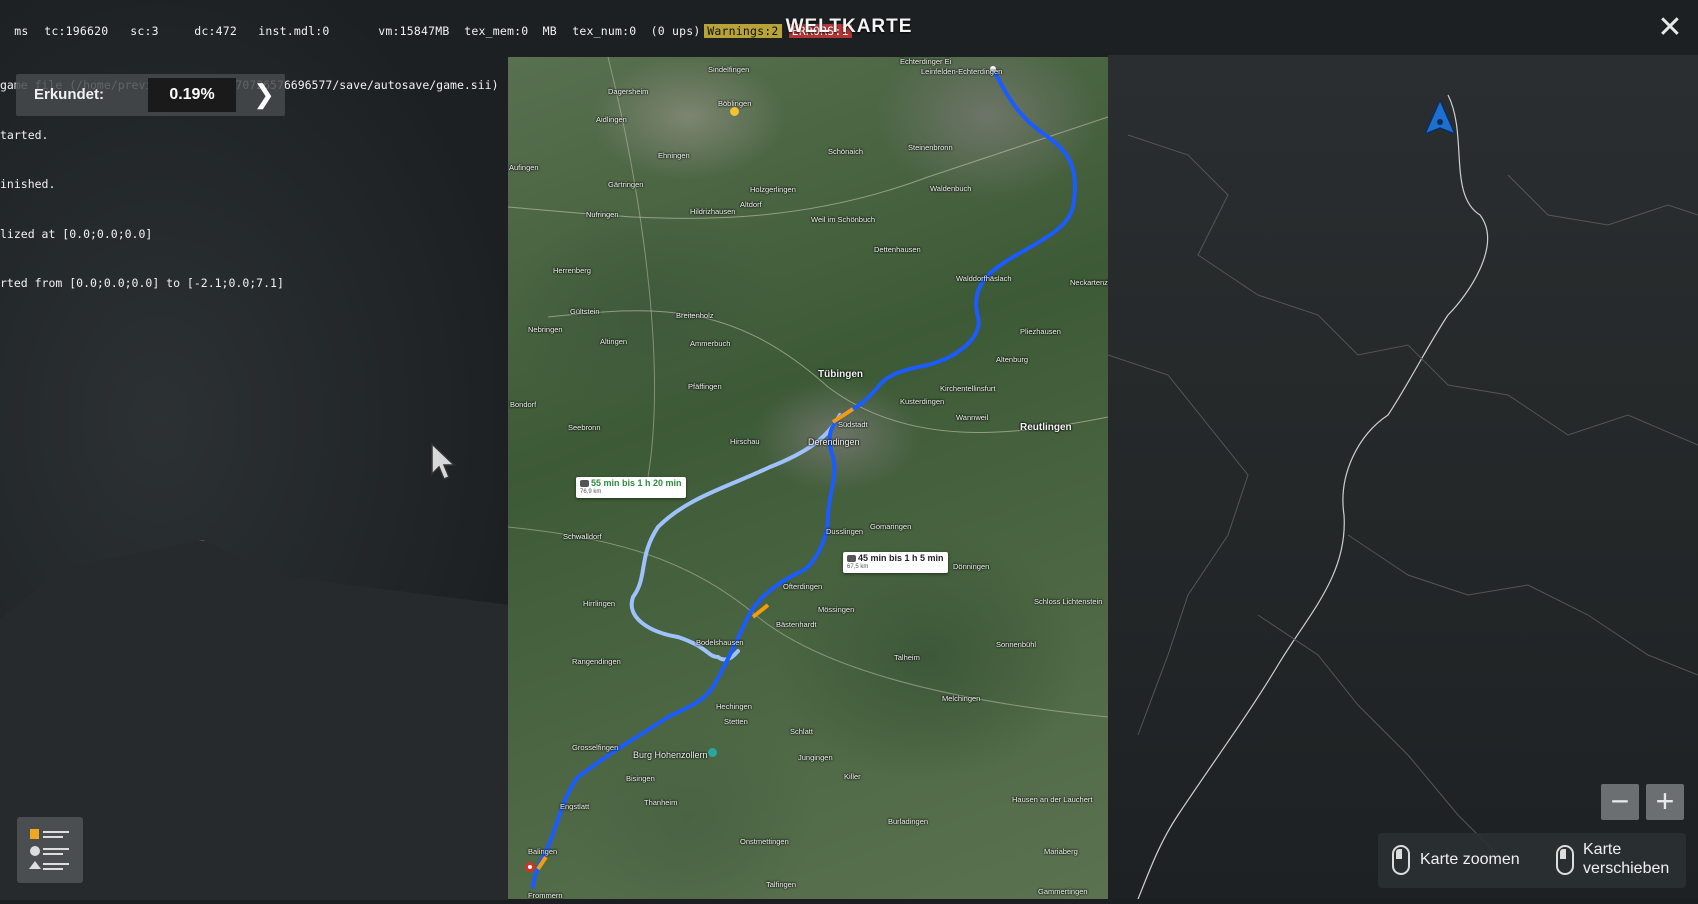  I want to click on map-place-label: Wannweil, so click(972, 417).